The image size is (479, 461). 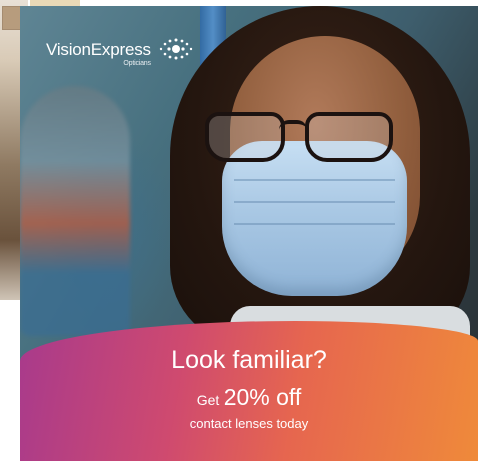 I want to click on brand-logo: VisionExpress Opticians, so click(x=120, y=52).